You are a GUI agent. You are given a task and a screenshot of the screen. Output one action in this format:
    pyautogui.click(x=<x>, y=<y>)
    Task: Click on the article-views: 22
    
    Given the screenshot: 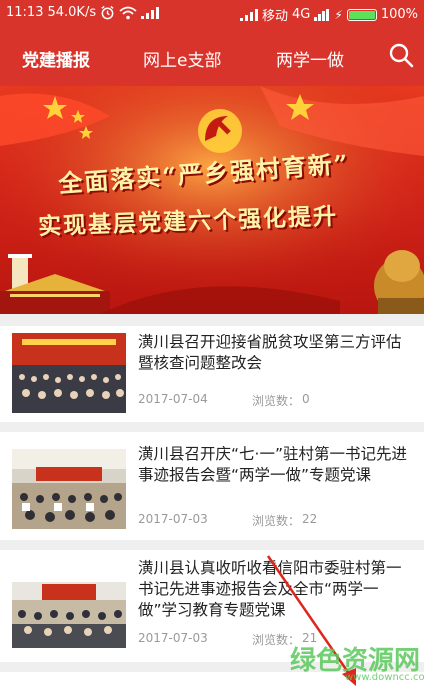 What is the action you would take?
    pyautogui.click(x=310, y=519)
    